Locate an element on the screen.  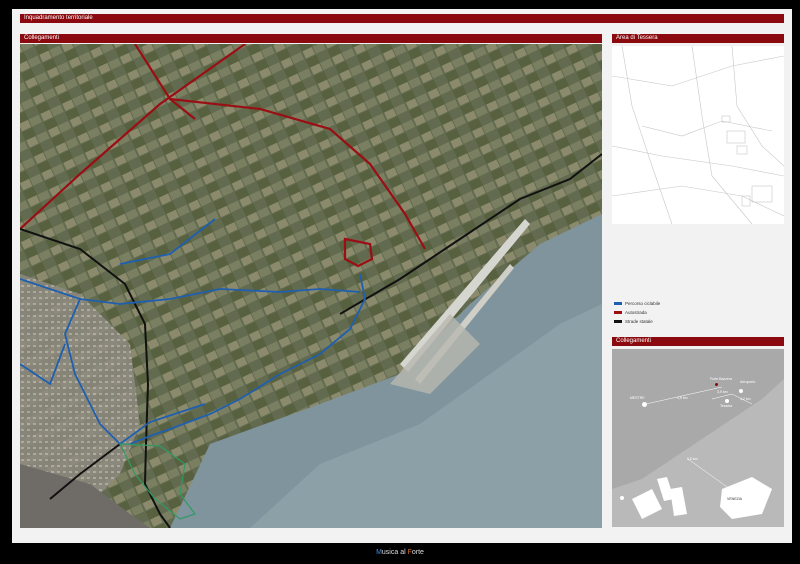
header-title-bar: Inquadramento territoriale is located at coordinates (402, 18).